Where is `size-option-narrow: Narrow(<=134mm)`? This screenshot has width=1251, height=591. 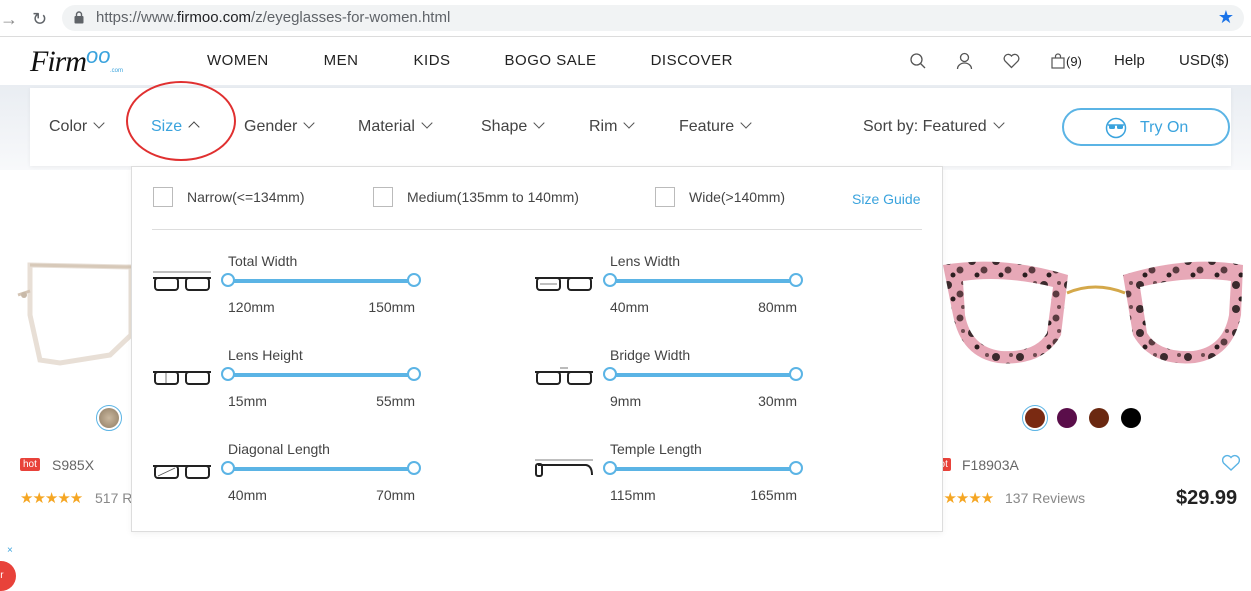
size-option-narrow: Narrow(<=134mm) is located at coordinates (228, 197).